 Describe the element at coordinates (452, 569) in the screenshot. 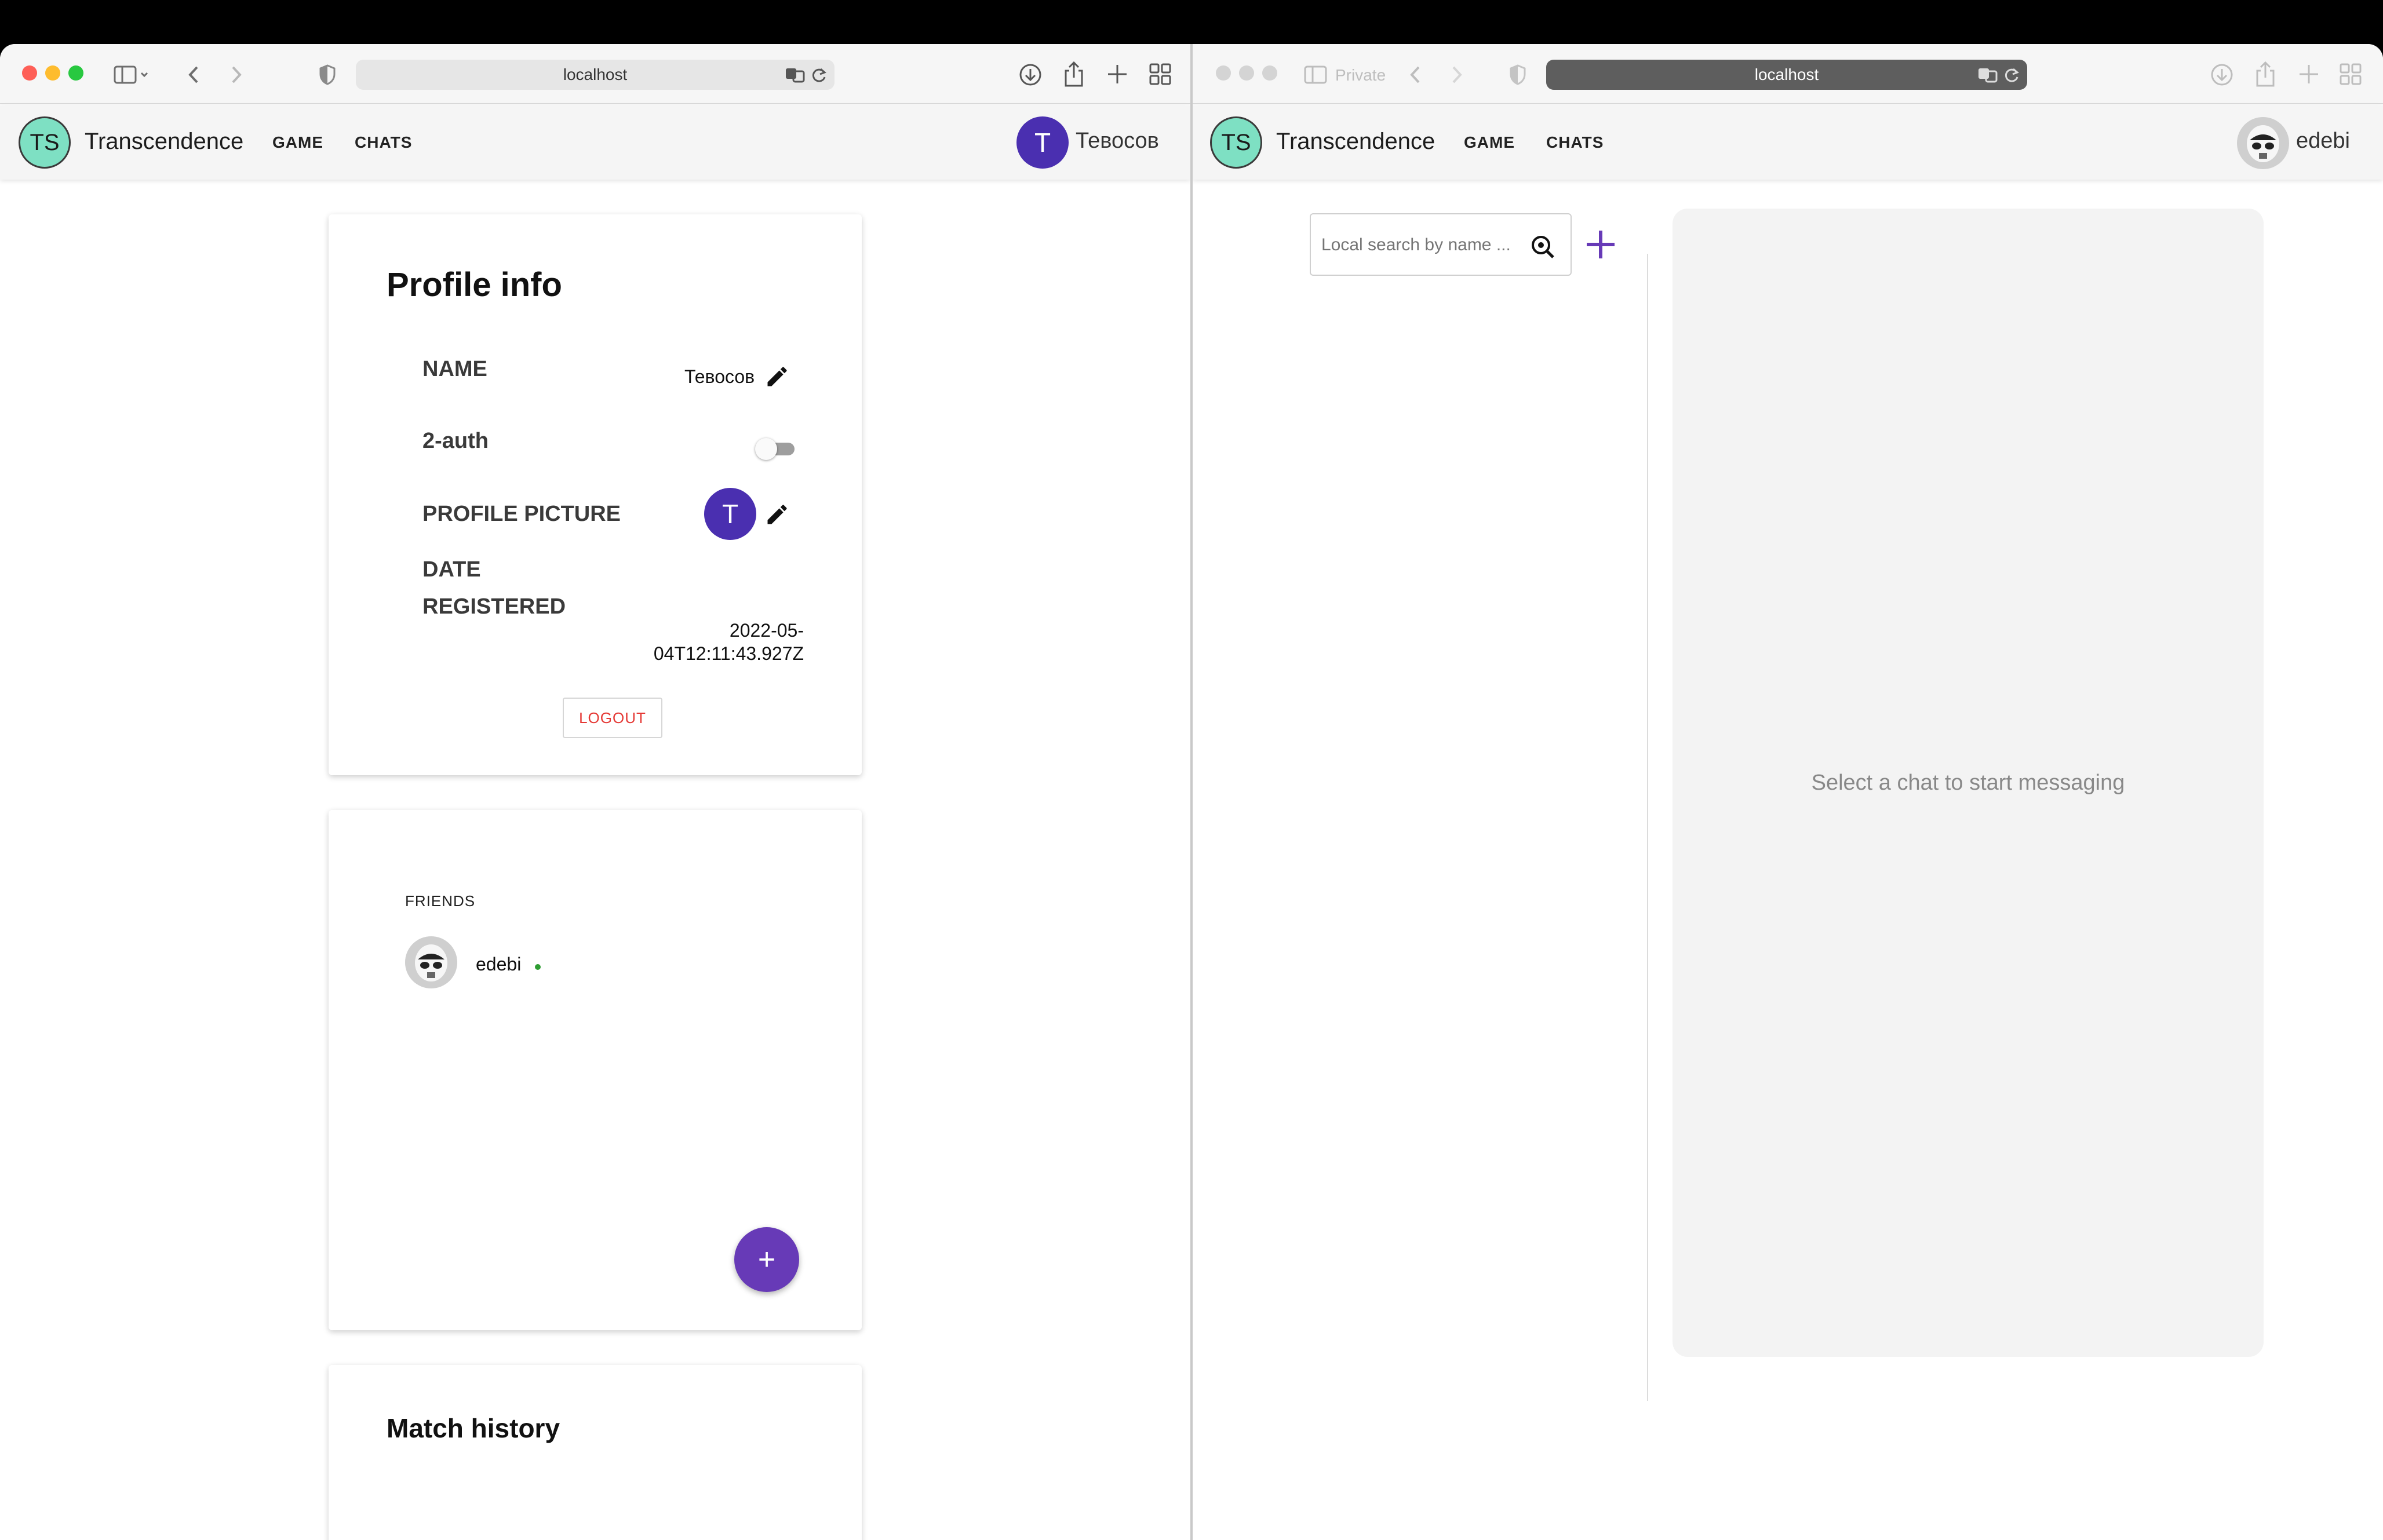

I see `date-label-line1: DATE` at that location.